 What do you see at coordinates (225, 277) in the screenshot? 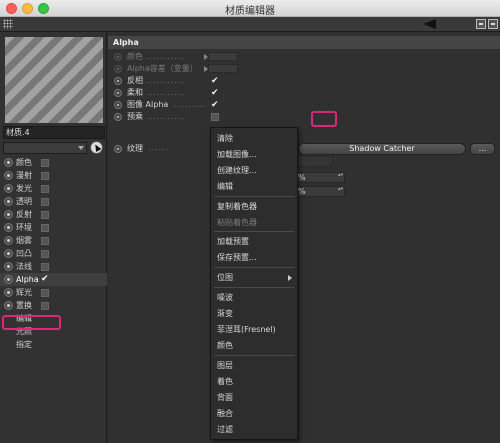
I see `menu-item-8: 位图` at bounding box center [225, 277].